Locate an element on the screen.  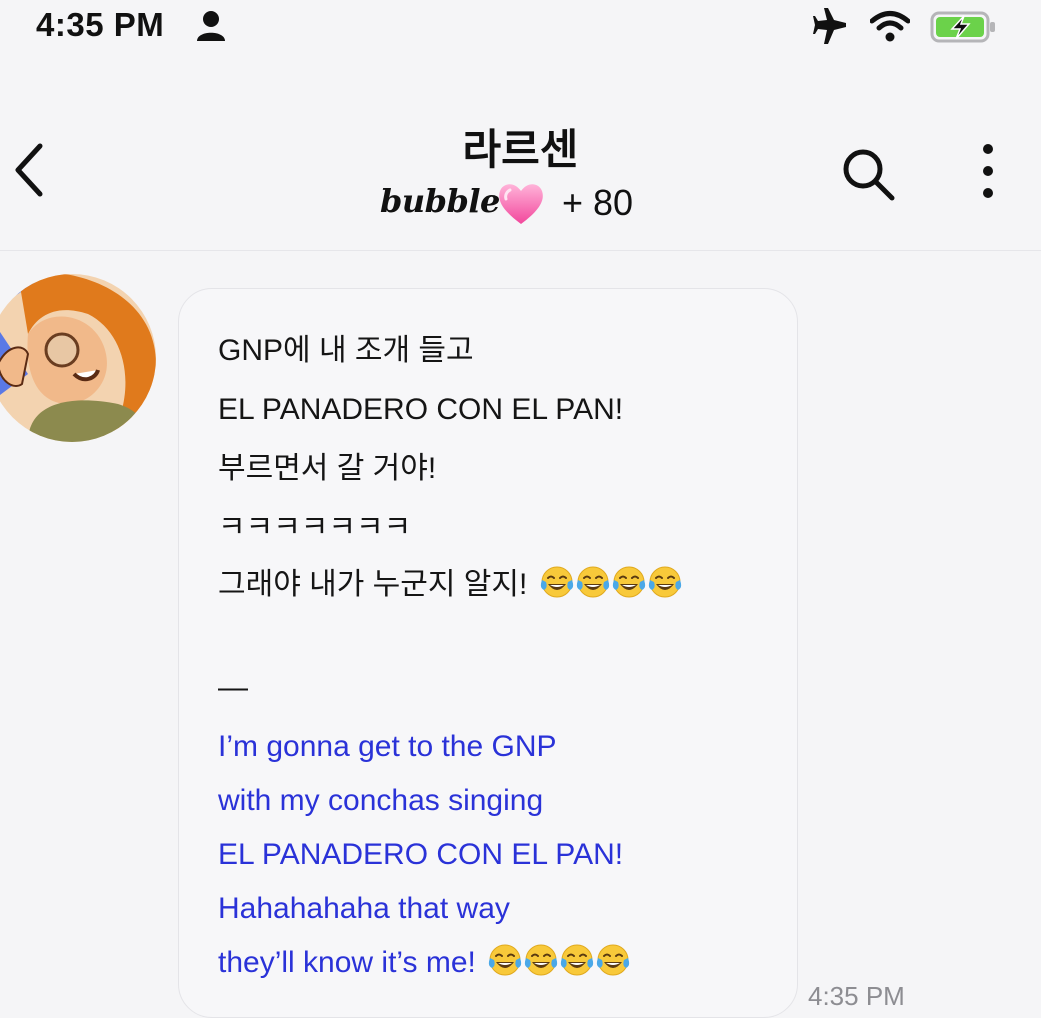
message-line-english: Hahahahaha that way is located at coordinates (364, 908).